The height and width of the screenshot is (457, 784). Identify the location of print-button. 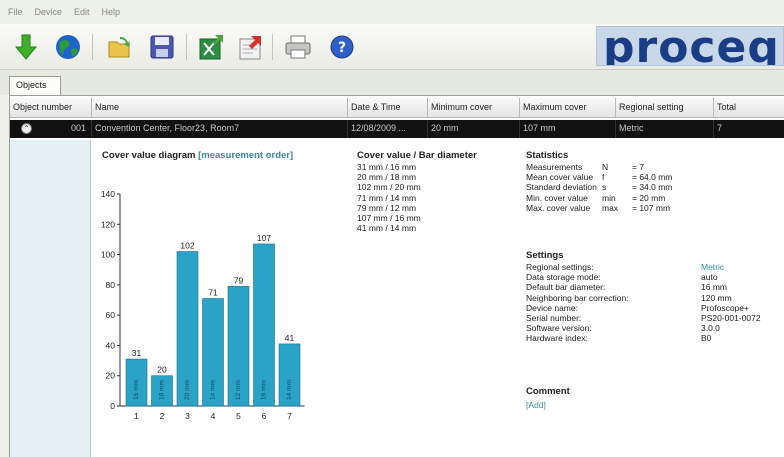
(298, 47).